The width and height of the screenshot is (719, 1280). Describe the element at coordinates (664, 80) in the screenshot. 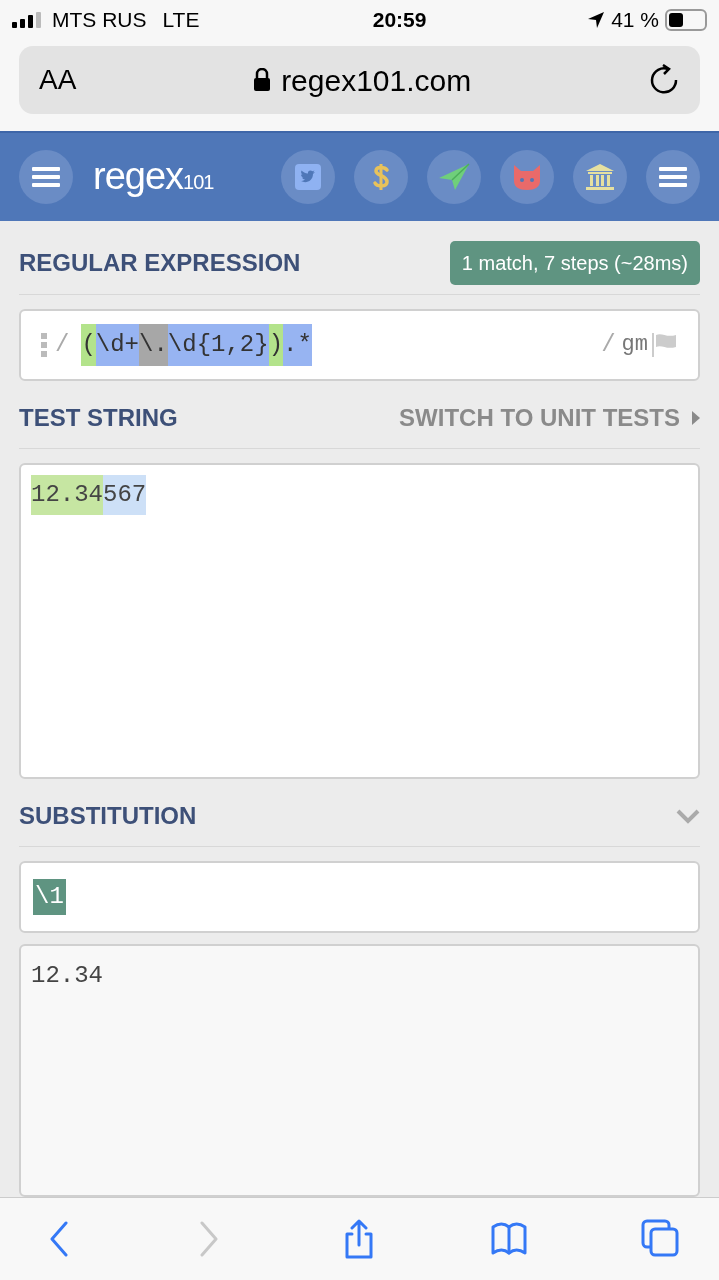

I see `reload-icon` at that location.